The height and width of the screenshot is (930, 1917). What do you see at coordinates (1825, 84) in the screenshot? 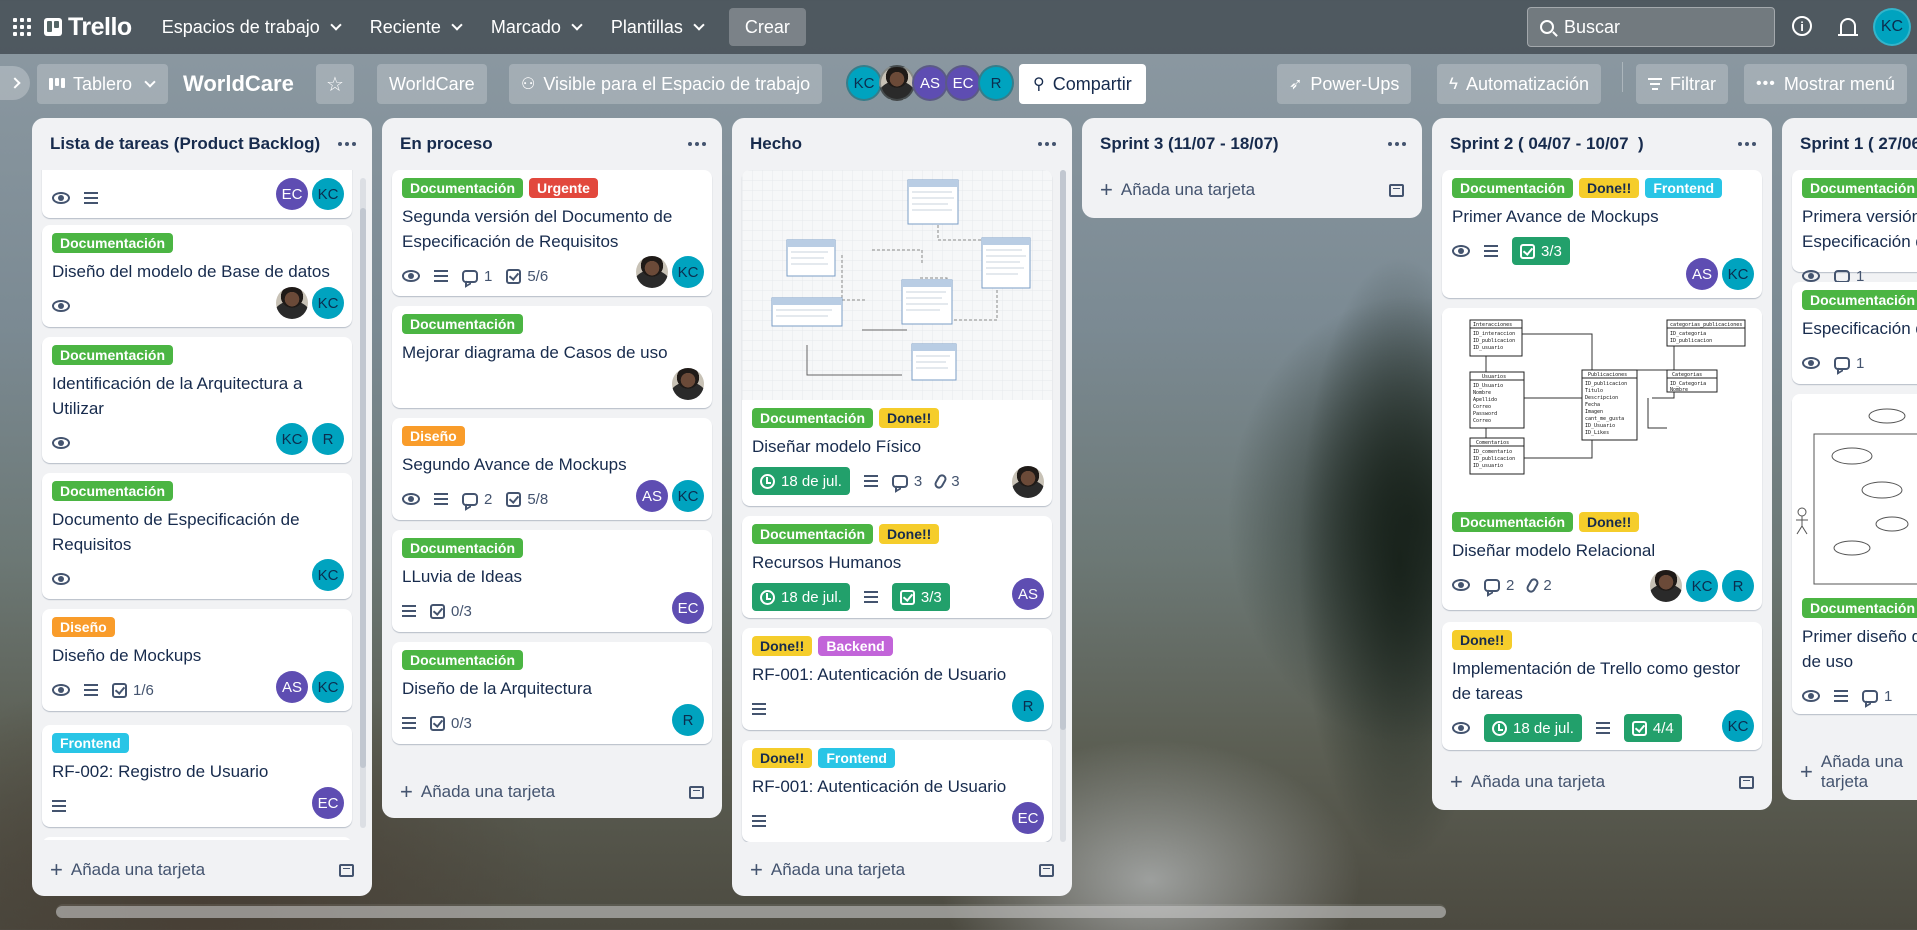
I see `show-menu-button: ••• Mostrar menú` at bounding box center [1825, 84].